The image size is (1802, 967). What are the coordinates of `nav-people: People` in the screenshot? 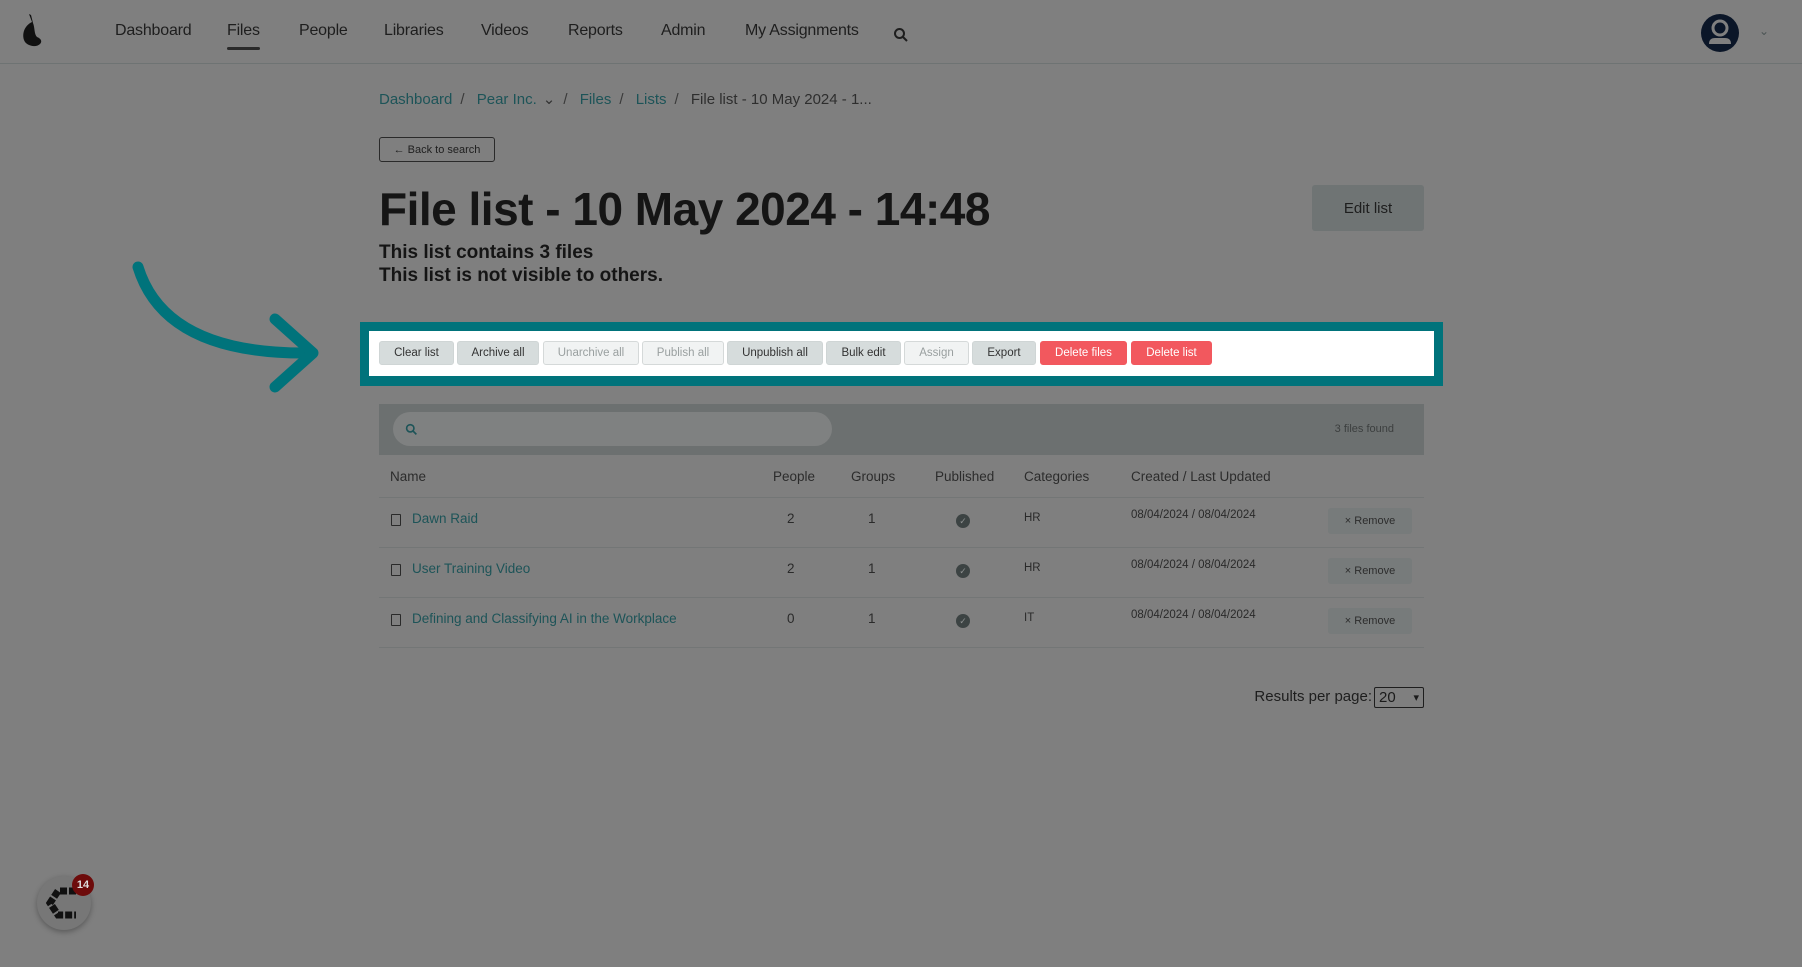 It's located at (323, 31).